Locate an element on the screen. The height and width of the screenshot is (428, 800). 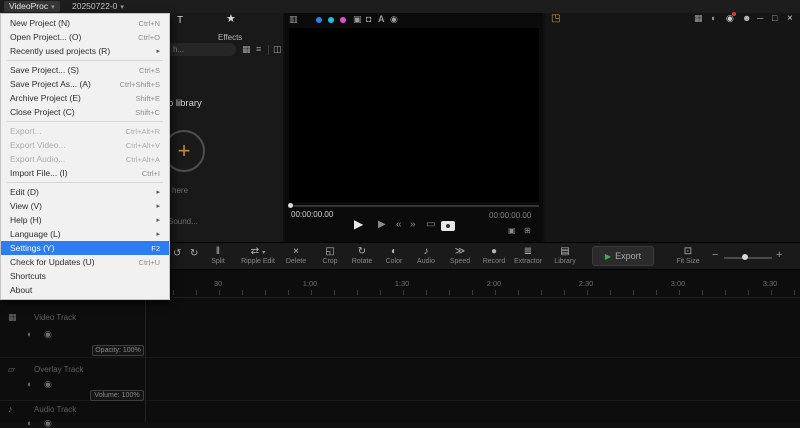
export-button: ▶ Export is located at coordinates (623, 256).